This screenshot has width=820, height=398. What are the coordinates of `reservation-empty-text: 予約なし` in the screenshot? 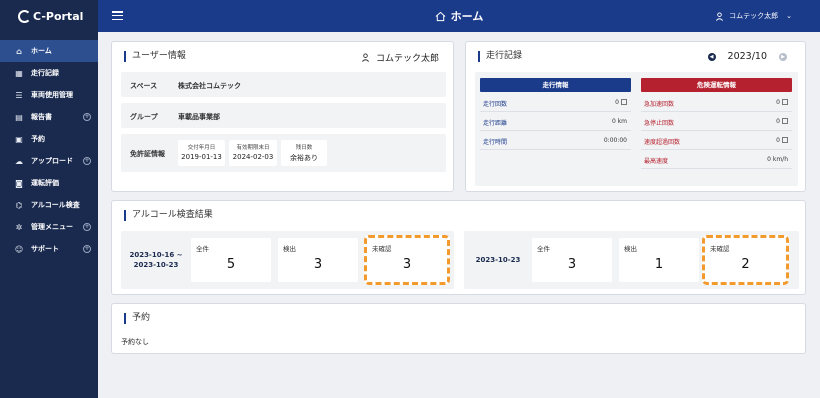 It's located at (135, 342).